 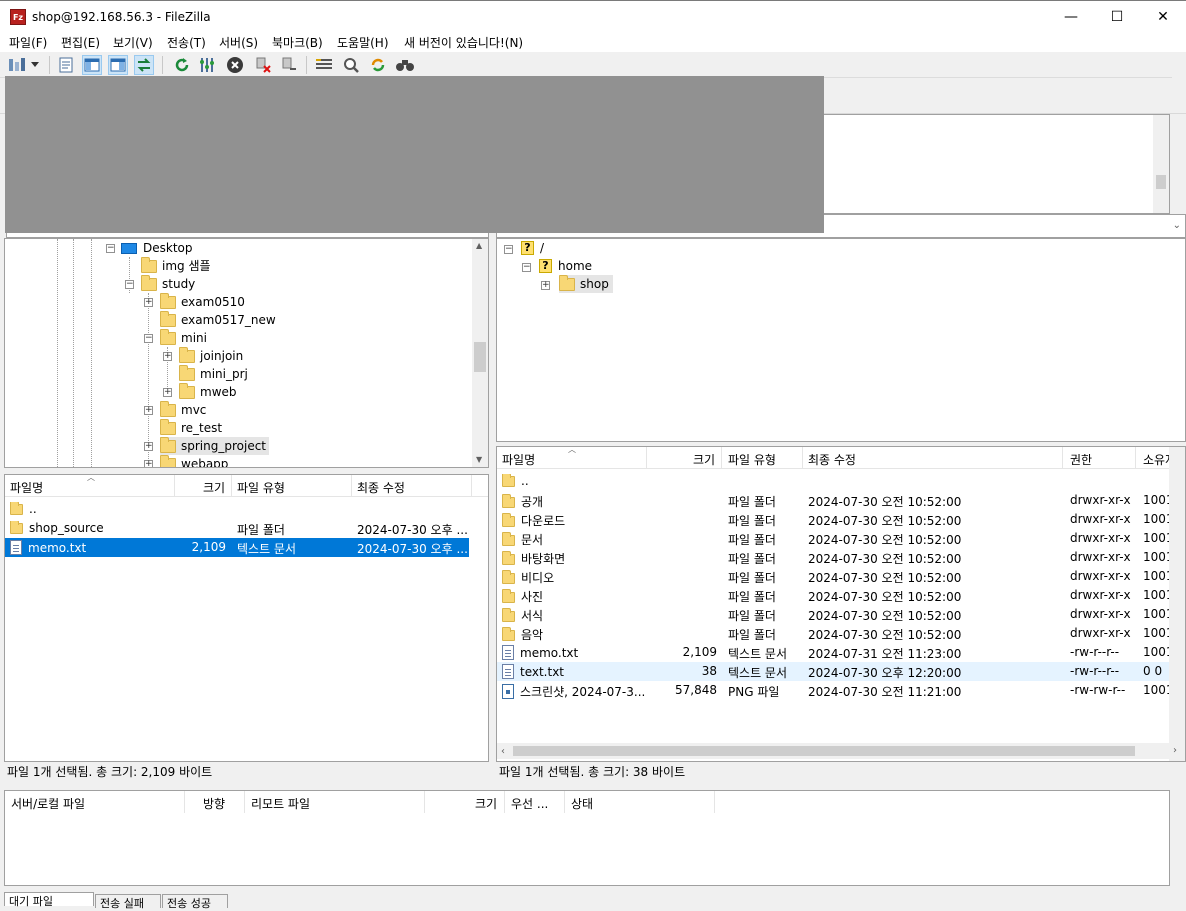 I want to click on tree-node-mweb: mweb, so click(x=208, y=391).